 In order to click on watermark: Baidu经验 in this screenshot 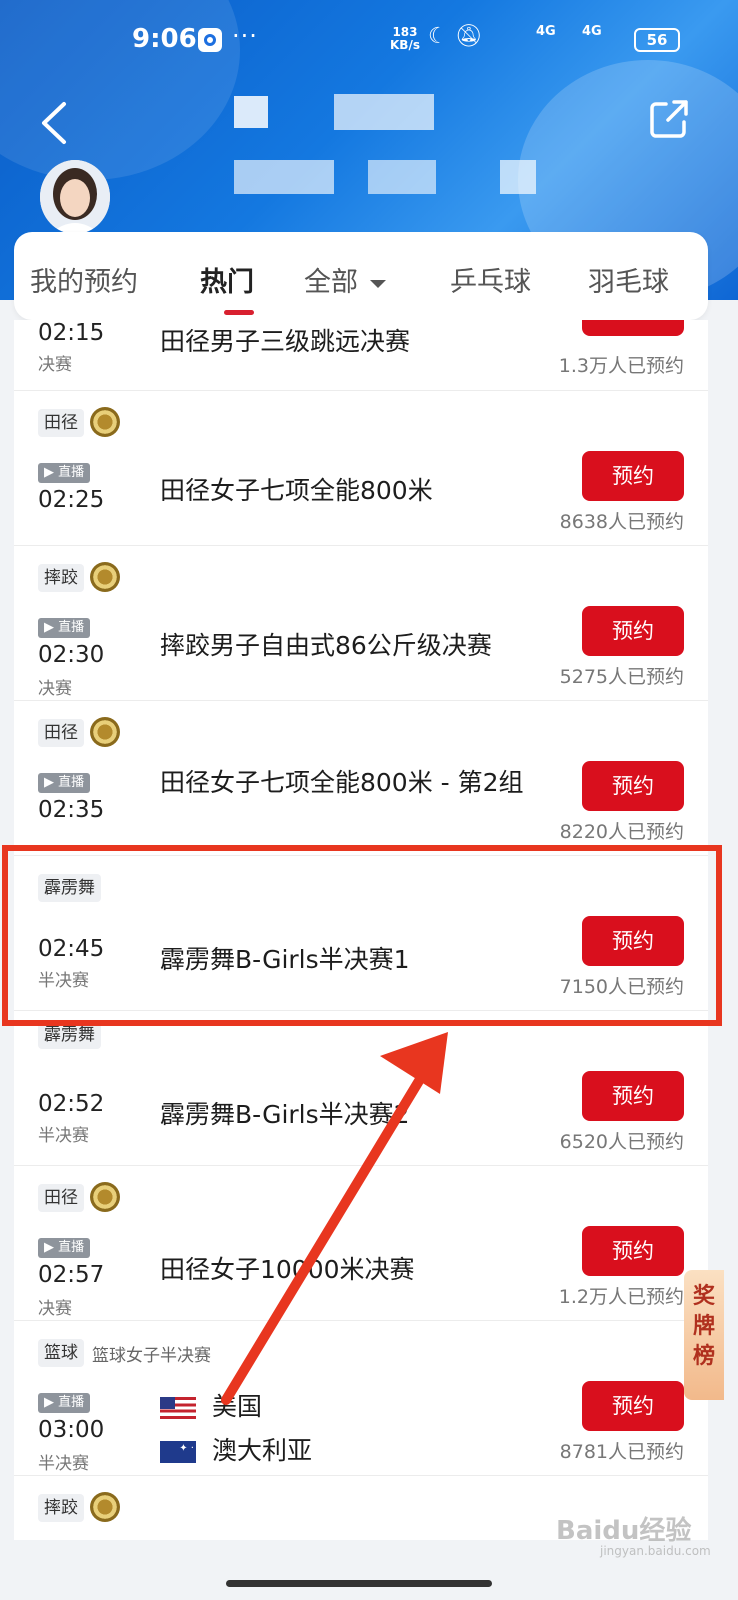, I will do `click(624, 1531)`.